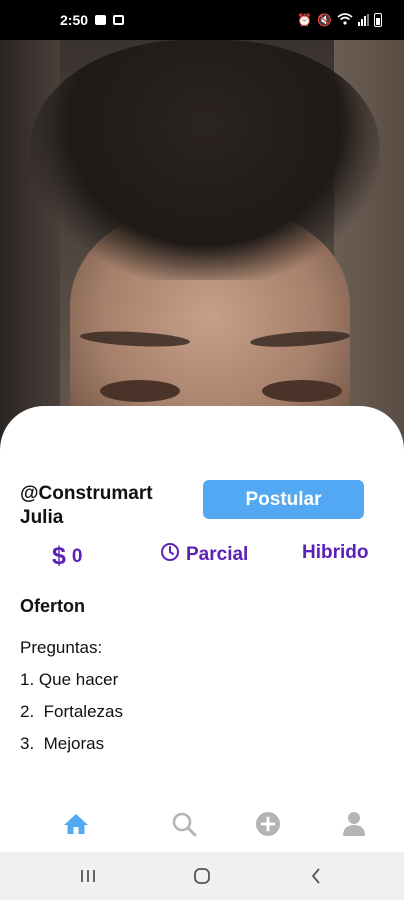 The height and width of the screenshot is (900, 404). I want to click on home-icon, so click(76, 824).